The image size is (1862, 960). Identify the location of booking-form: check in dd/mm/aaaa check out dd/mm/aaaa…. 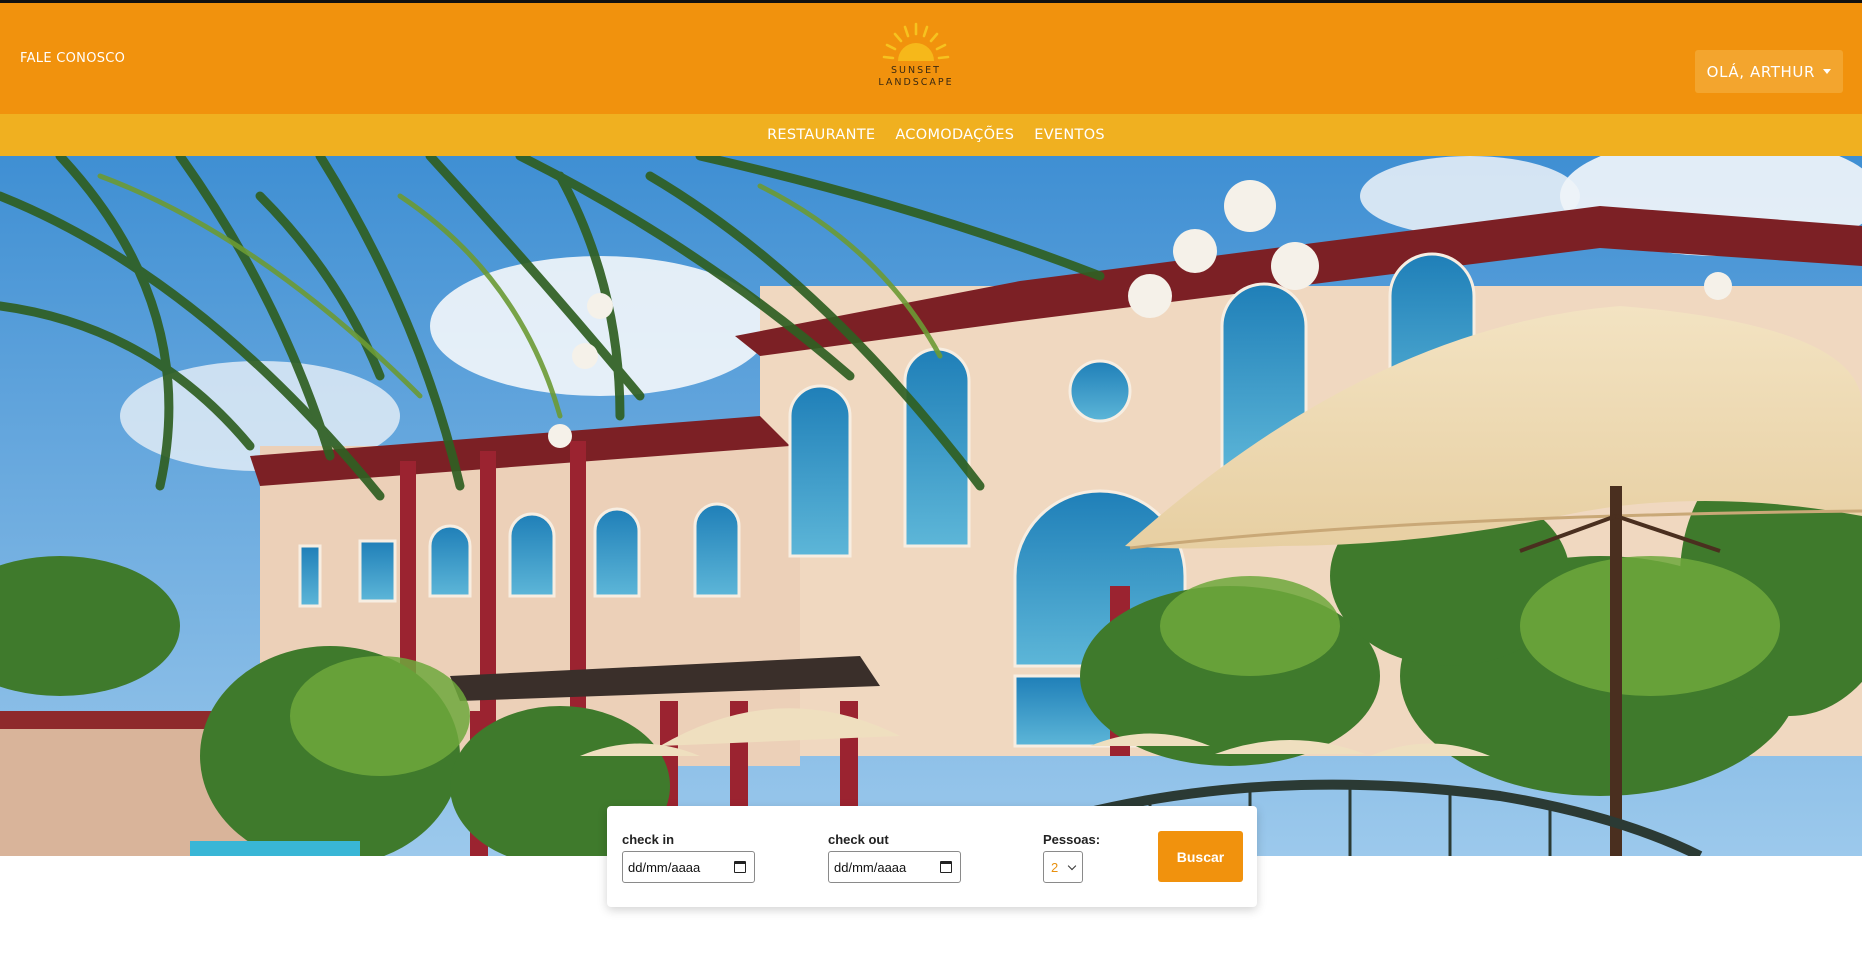
(932, 856).